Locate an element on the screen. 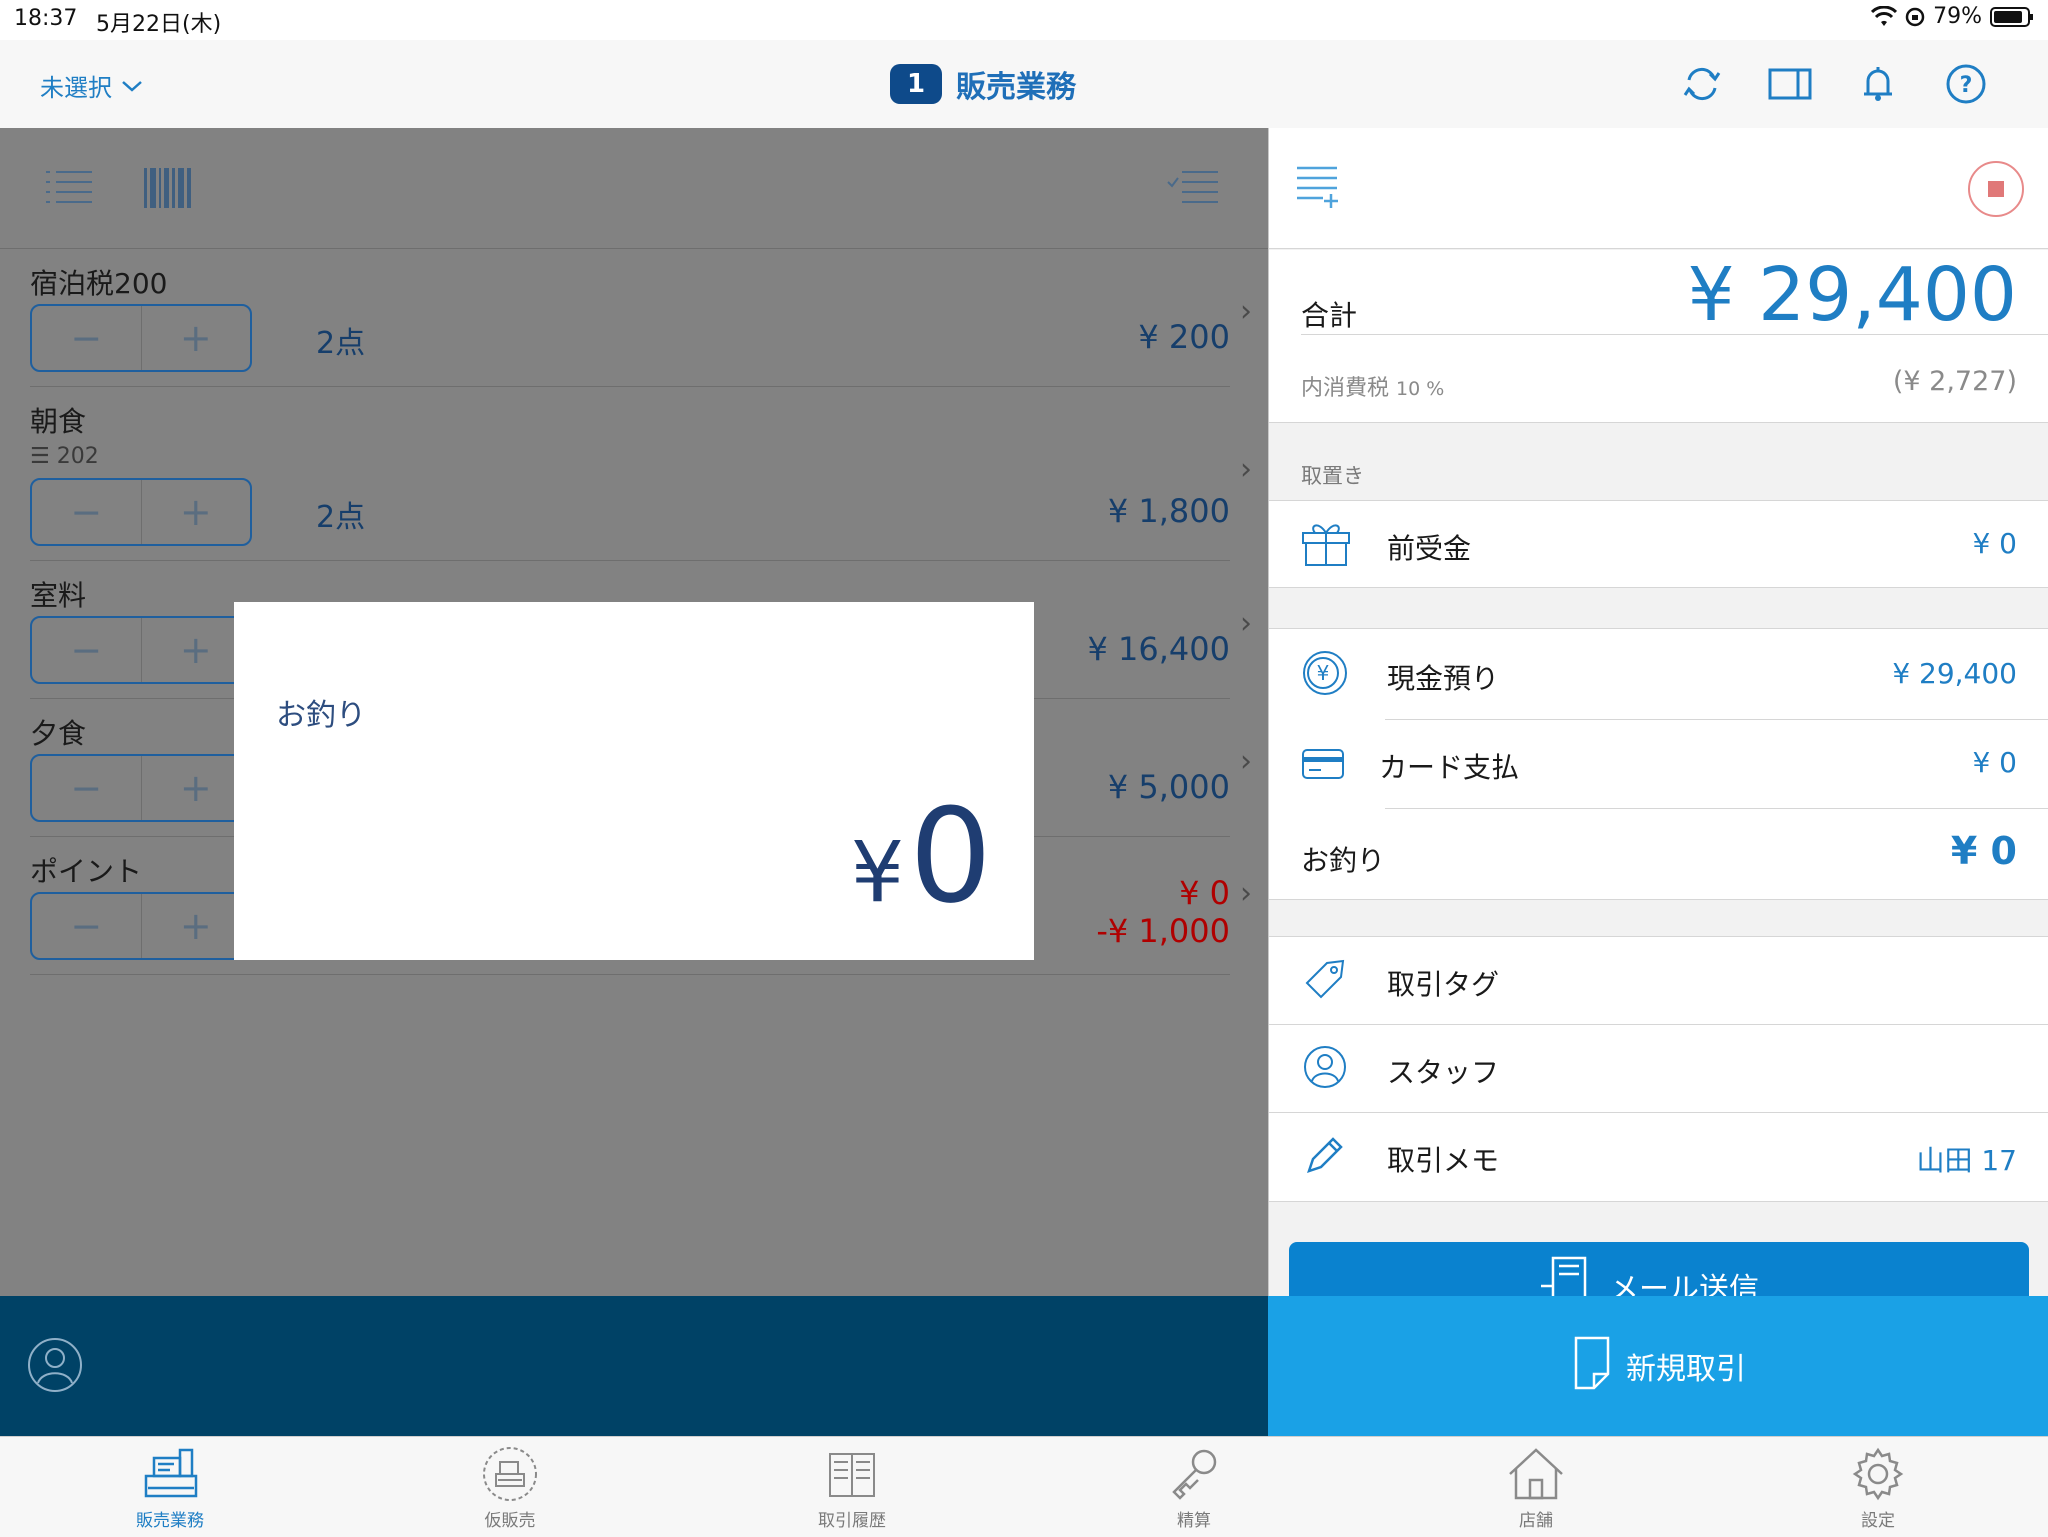  total-section: 合計 ¥ 29,400 内消費税 10 % (¥ 2,727) is located at coordinates (1658, 336).